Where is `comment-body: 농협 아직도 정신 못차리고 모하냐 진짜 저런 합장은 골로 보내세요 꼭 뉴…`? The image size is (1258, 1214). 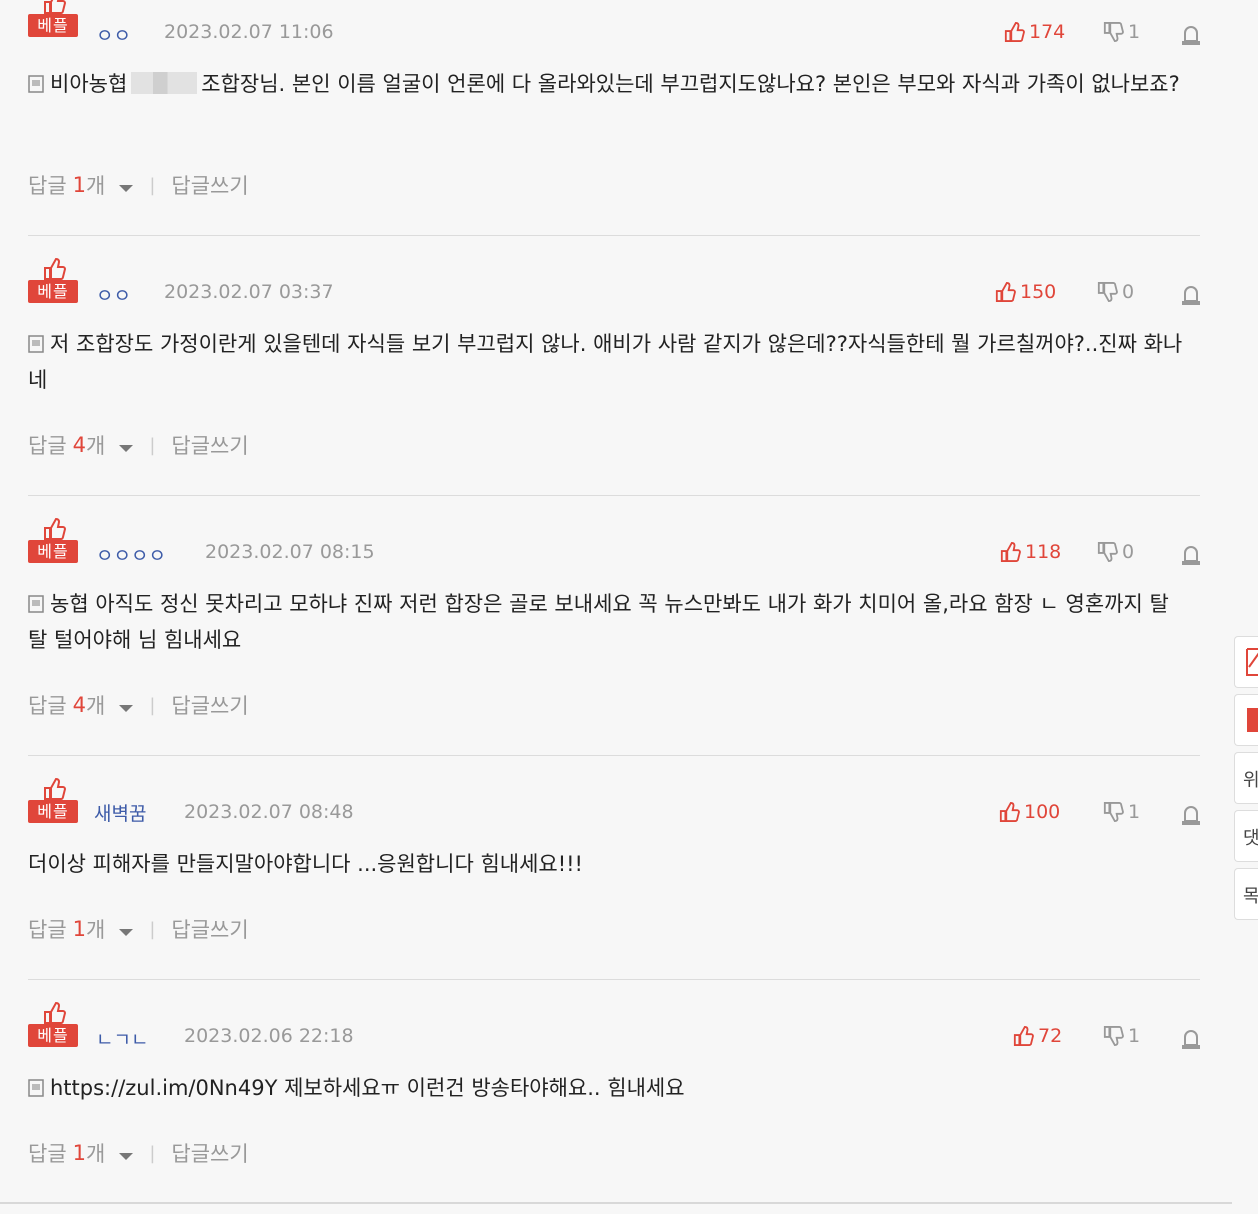
comment-body: 농협 아직도 정신 못차리고 모하냐 진짜 저런 합장은 골로 보내세요 꼭 뉴… is located at coordinates (608, 622).